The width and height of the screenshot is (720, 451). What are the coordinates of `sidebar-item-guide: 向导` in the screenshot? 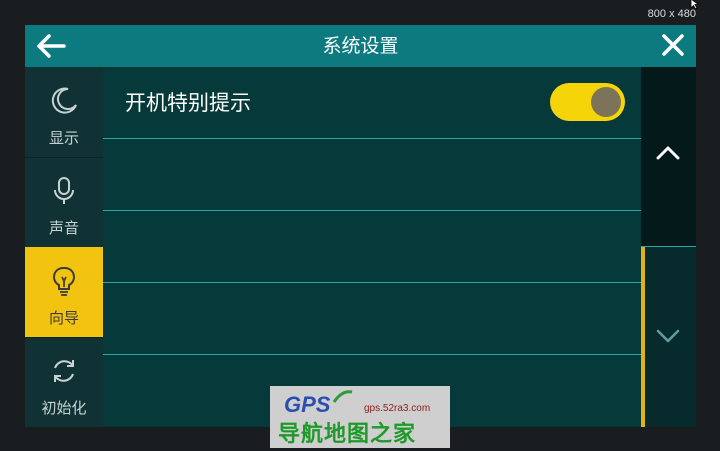 It's located at (64, 292).